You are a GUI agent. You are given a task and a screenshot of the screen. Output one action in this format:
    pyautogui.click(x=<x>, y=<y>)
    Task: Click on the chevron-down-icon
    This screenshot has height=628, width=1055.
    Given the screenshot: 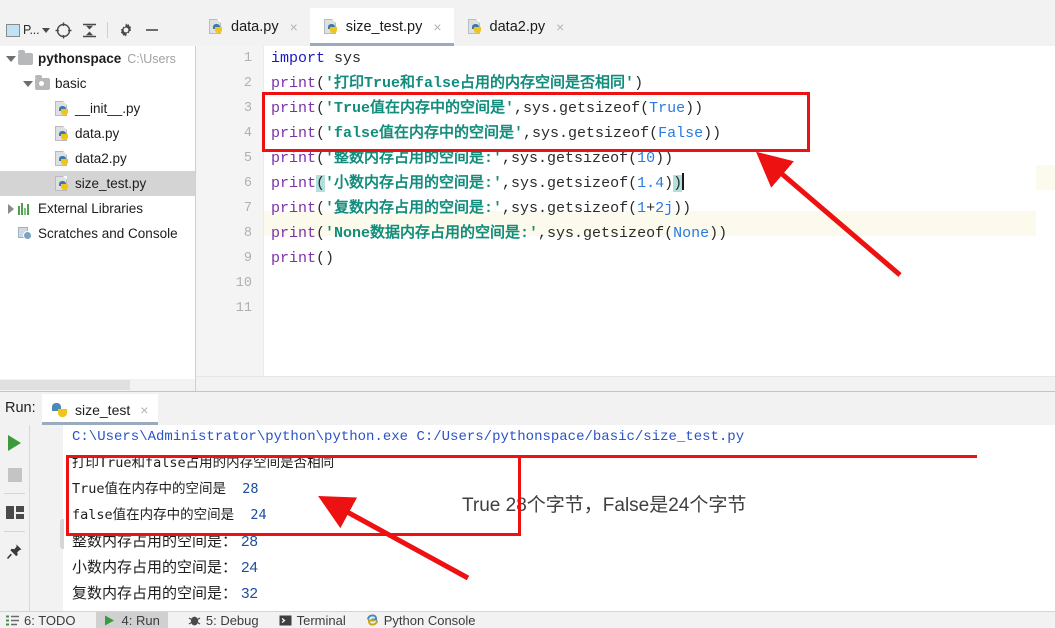 What is the action you would take?
    pyautogui.click(x=46, y=30)
    